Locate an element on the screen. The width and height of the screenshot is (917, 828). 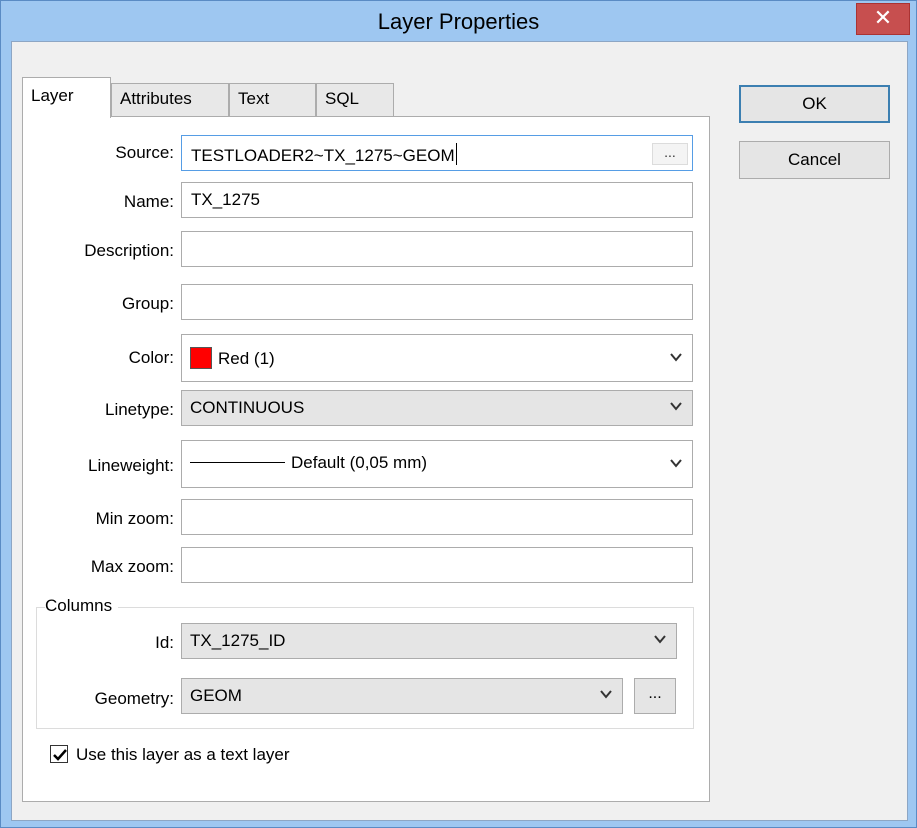
tab-sql: SQL is located at coordinates (355, 99).